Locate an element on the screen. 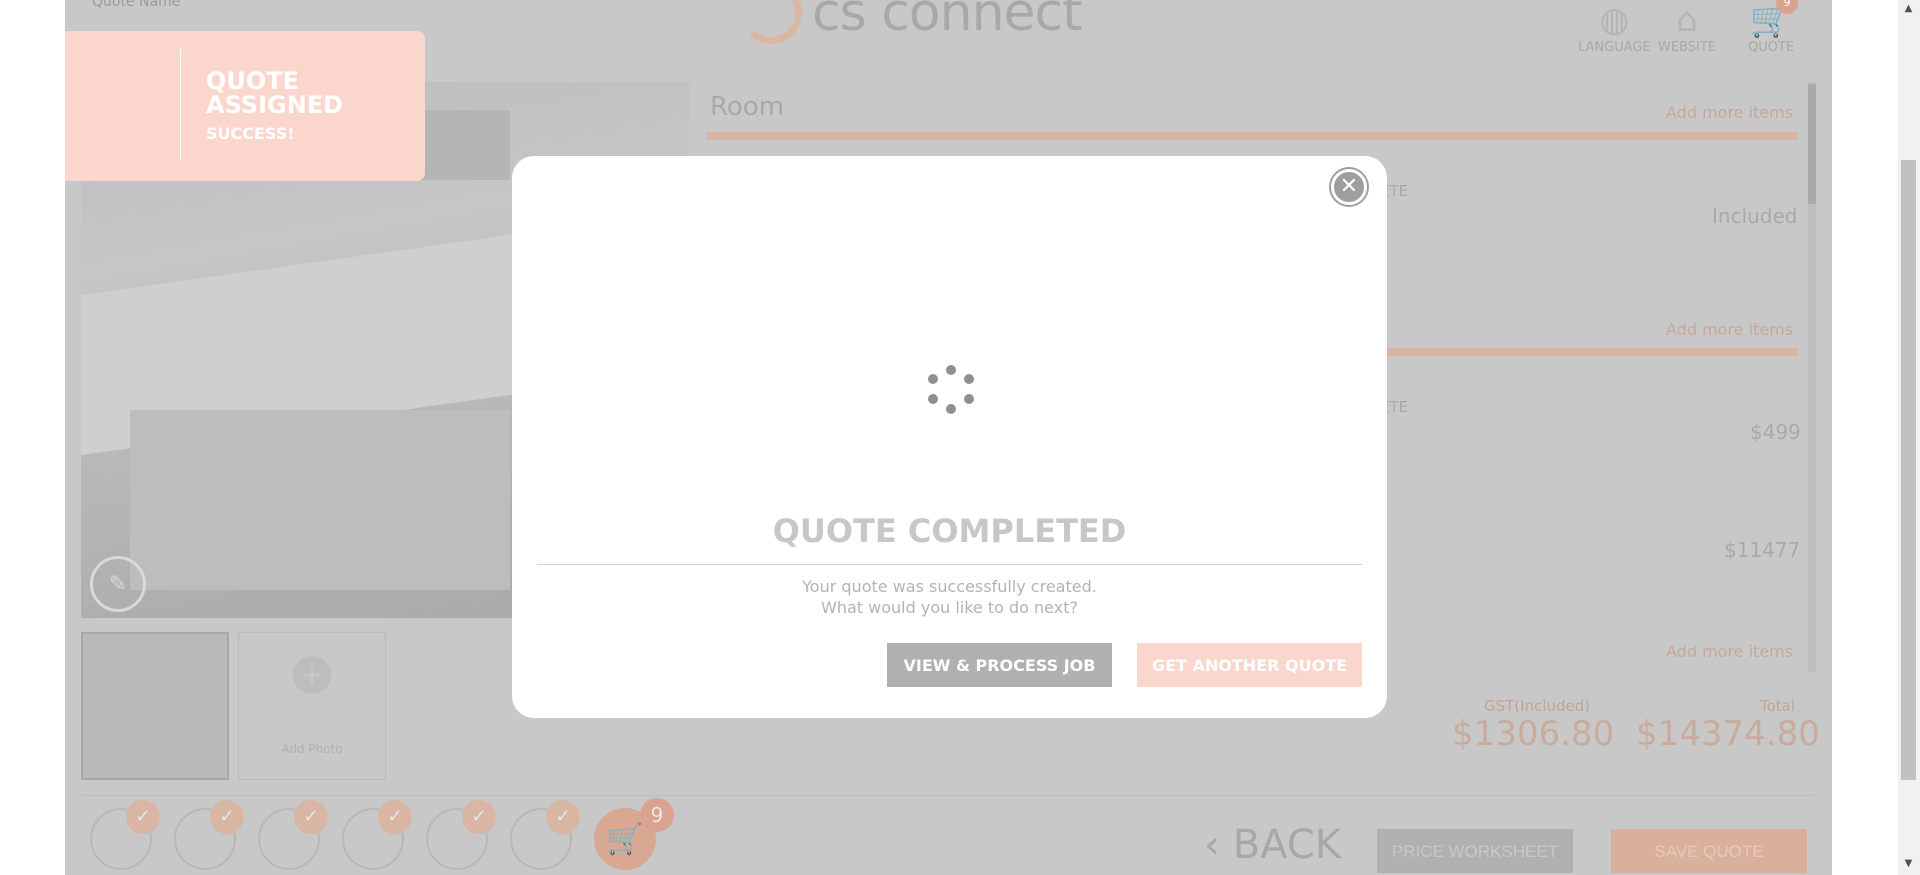 Image resolution: width=1920 pixels, height=875 pixels. photo-thumbnail is located at coordinates (155, 706).